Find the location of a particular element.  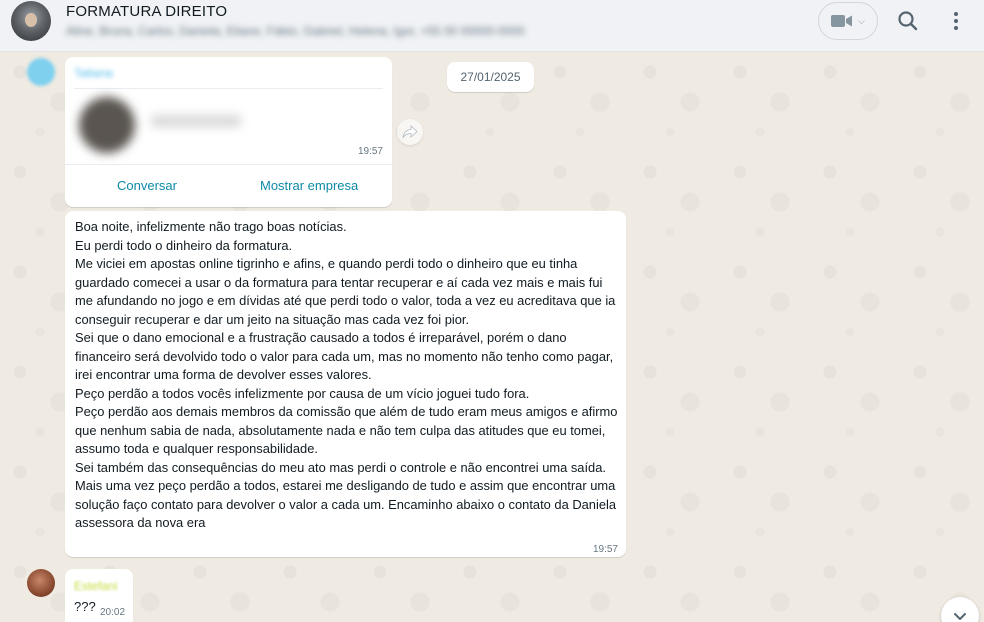

forward-icon is located at coordinates (410, 132).